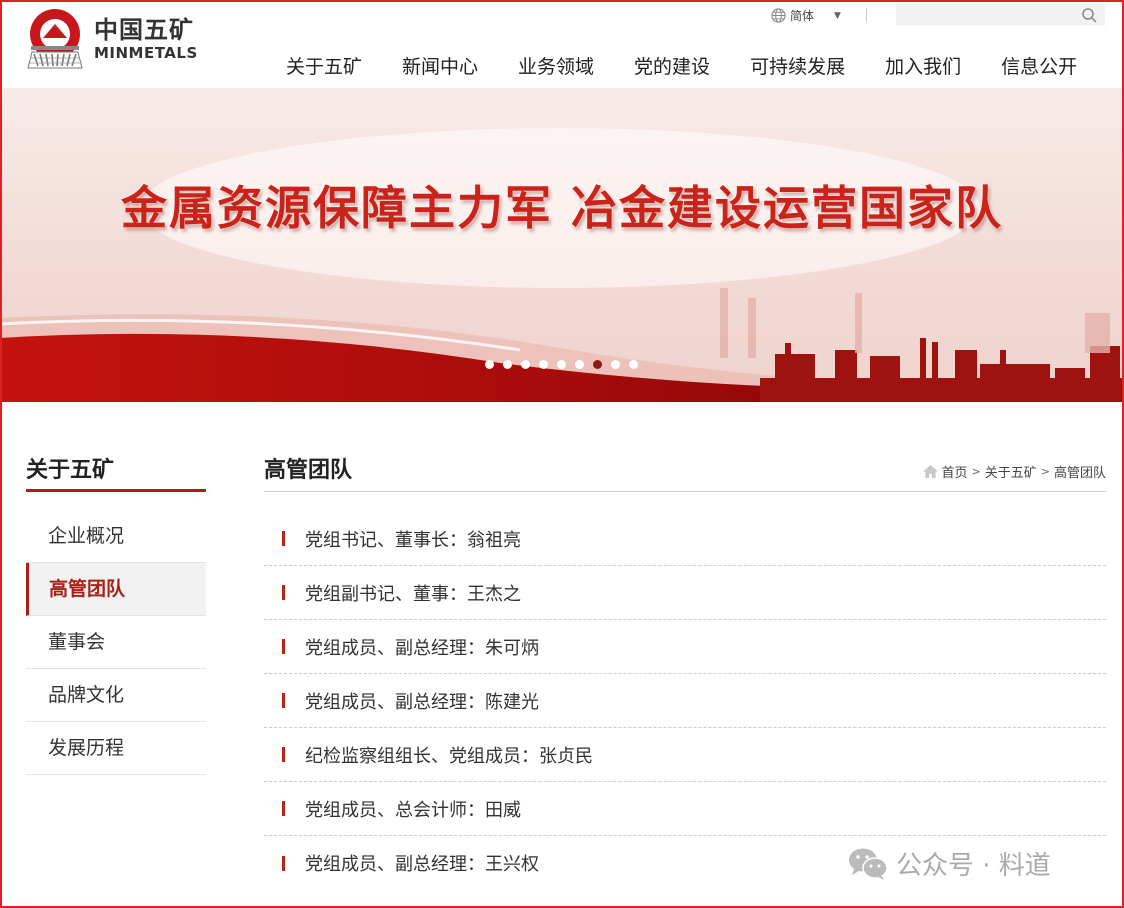 This screenshot has width=1124, height=908. Describe the element at coordinates (685, 539) in the screenshot. I see `list-item: 党组书记、董事长：翁祖亮` at that location.